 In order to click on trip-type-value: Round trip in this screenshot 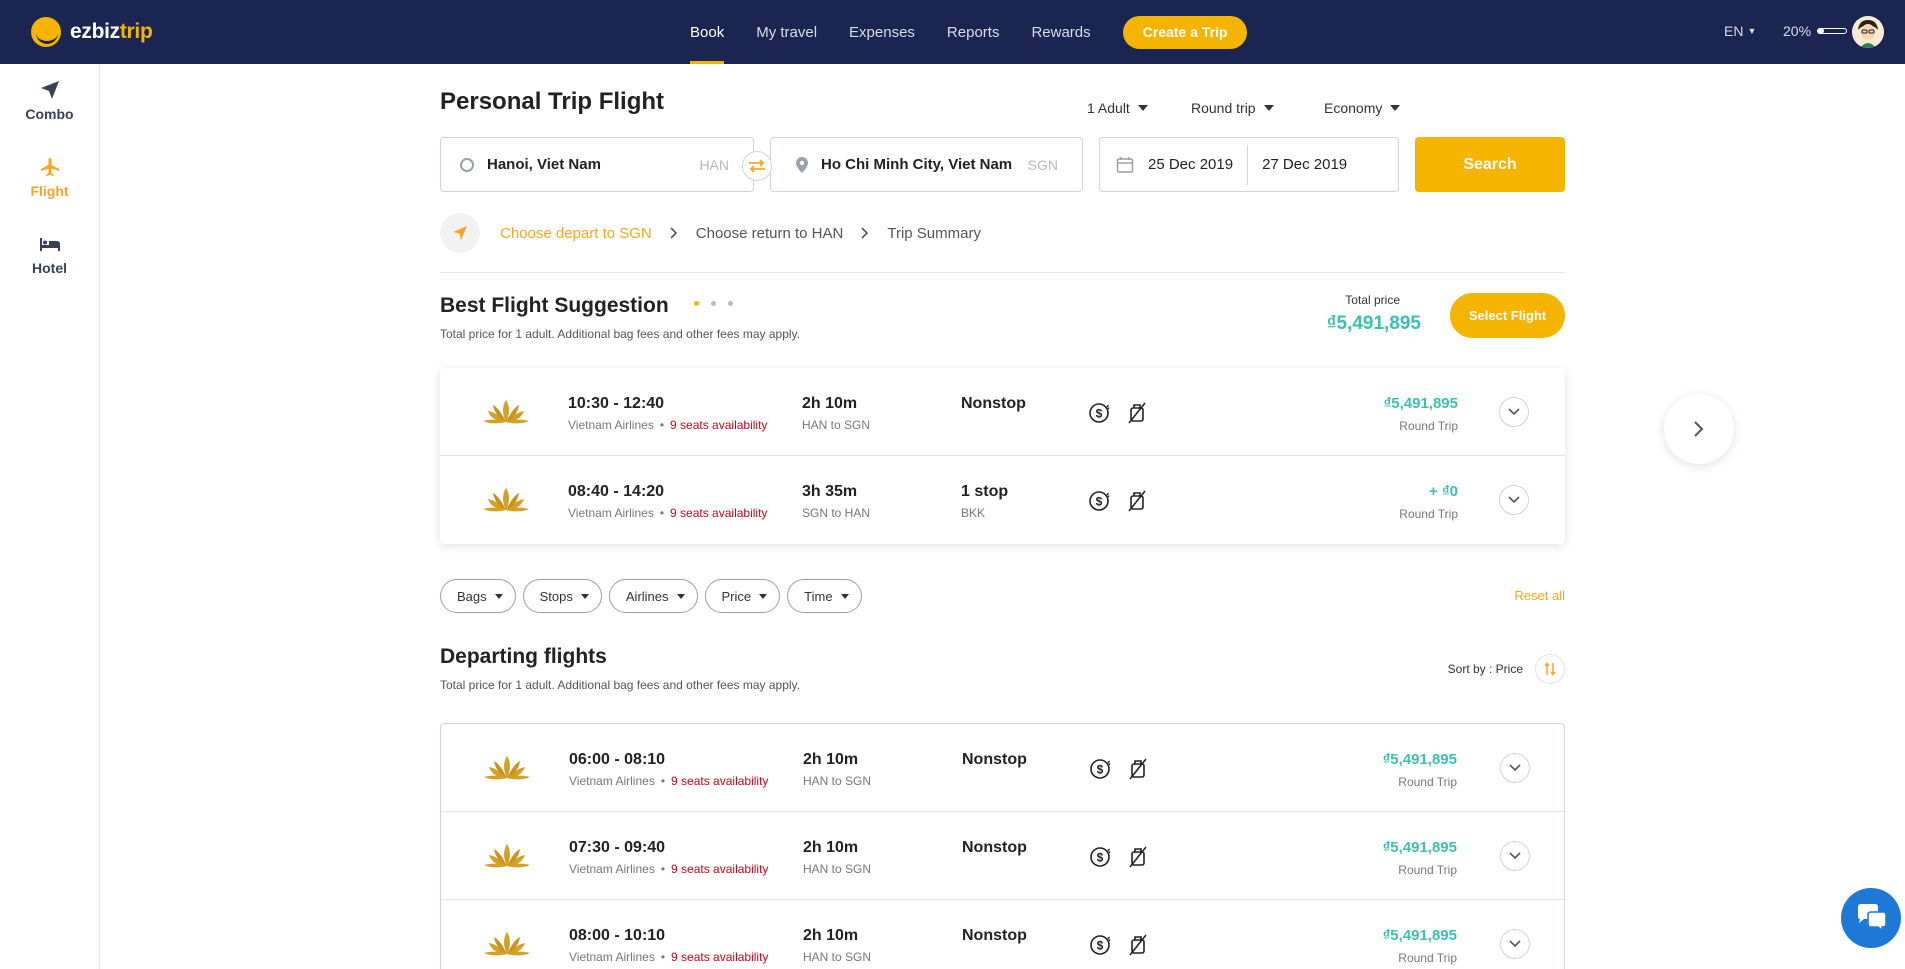, I will do `click(1223, 108)`.